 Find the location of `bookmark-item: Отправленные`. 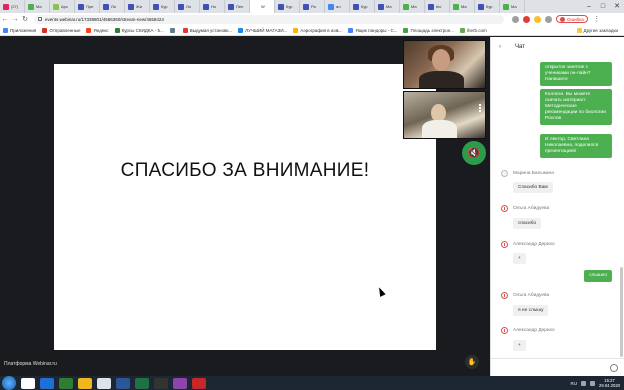

bookmark-item: Отправленные is located at coordinates (61, 30).